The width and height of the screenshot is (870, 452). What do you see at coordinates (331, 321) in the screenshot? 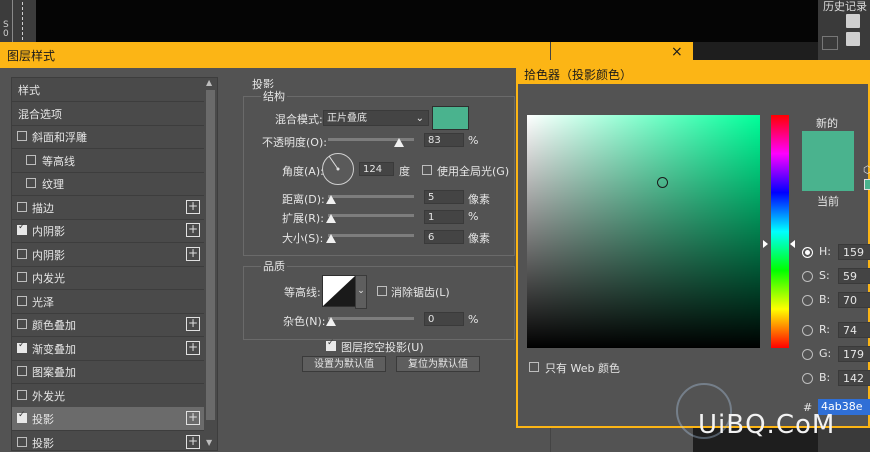
I see `noise-slider-handle` at bounding box center [331, 321].